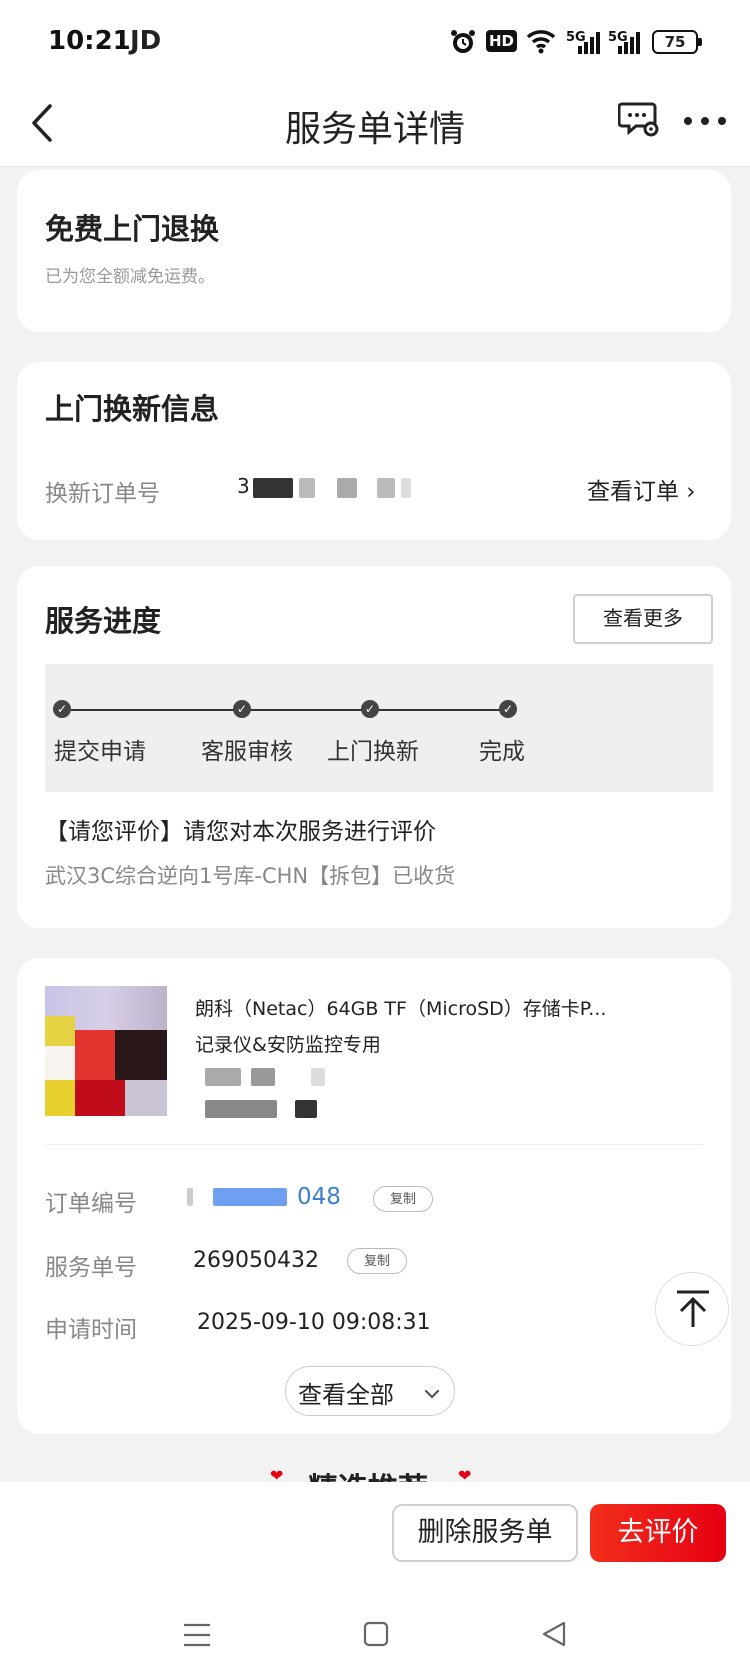 This screenshot has width=750, height=1674. Describe the element at coordinates (373, 752) in the screenshot. I see `step-label: 上门换新` at that location.